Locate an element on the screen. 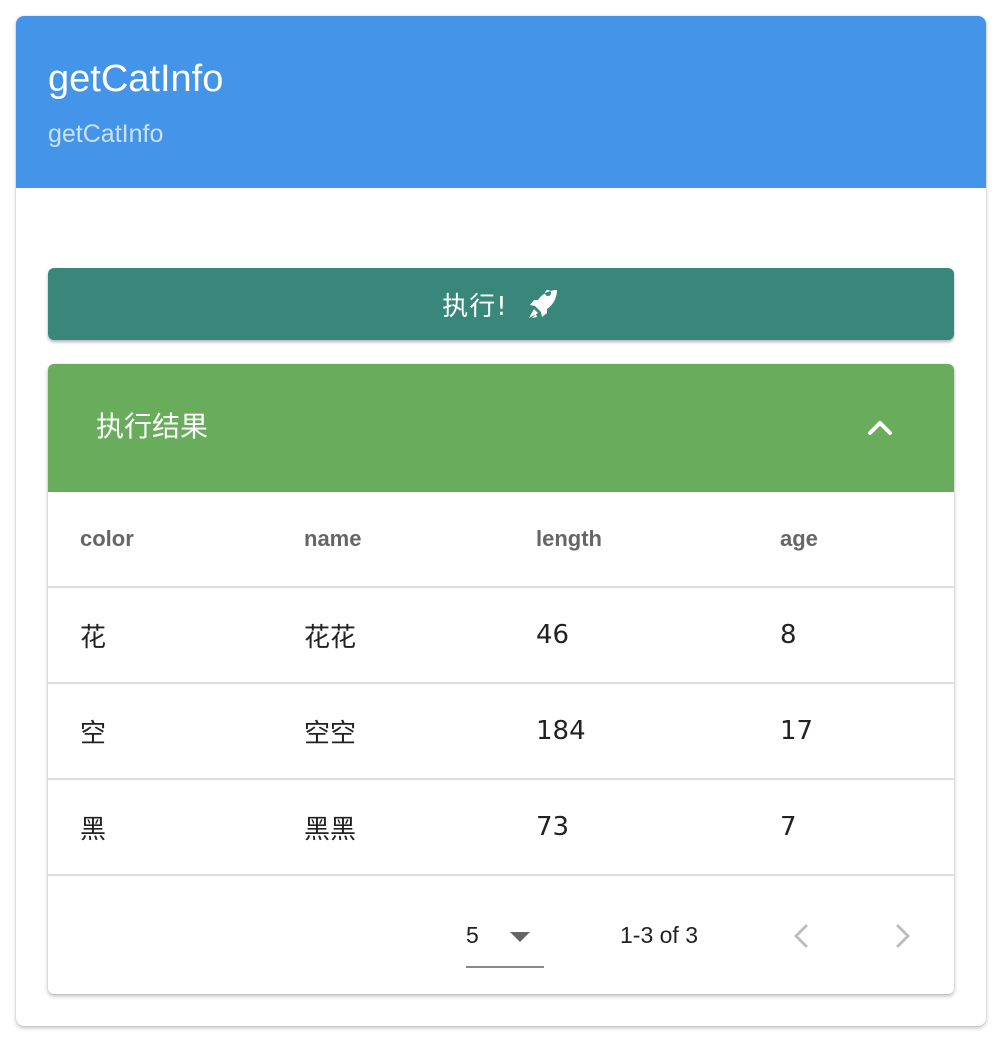 Image resolution: width=1008 pixels, height=1046 pixels. rows-per-page-select: 5 is located at coordinates (505, 939).